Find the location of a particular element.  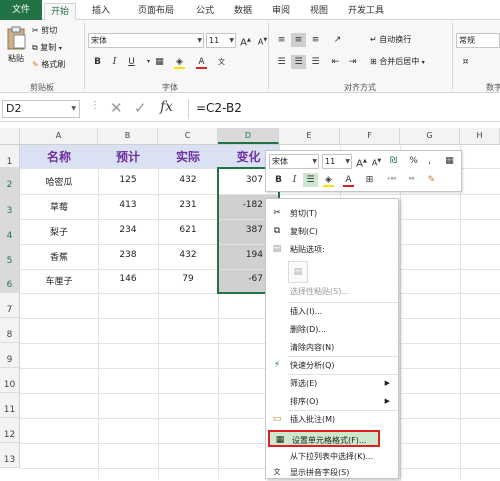

table-cell: 387 is located at coordinates (240, 230).